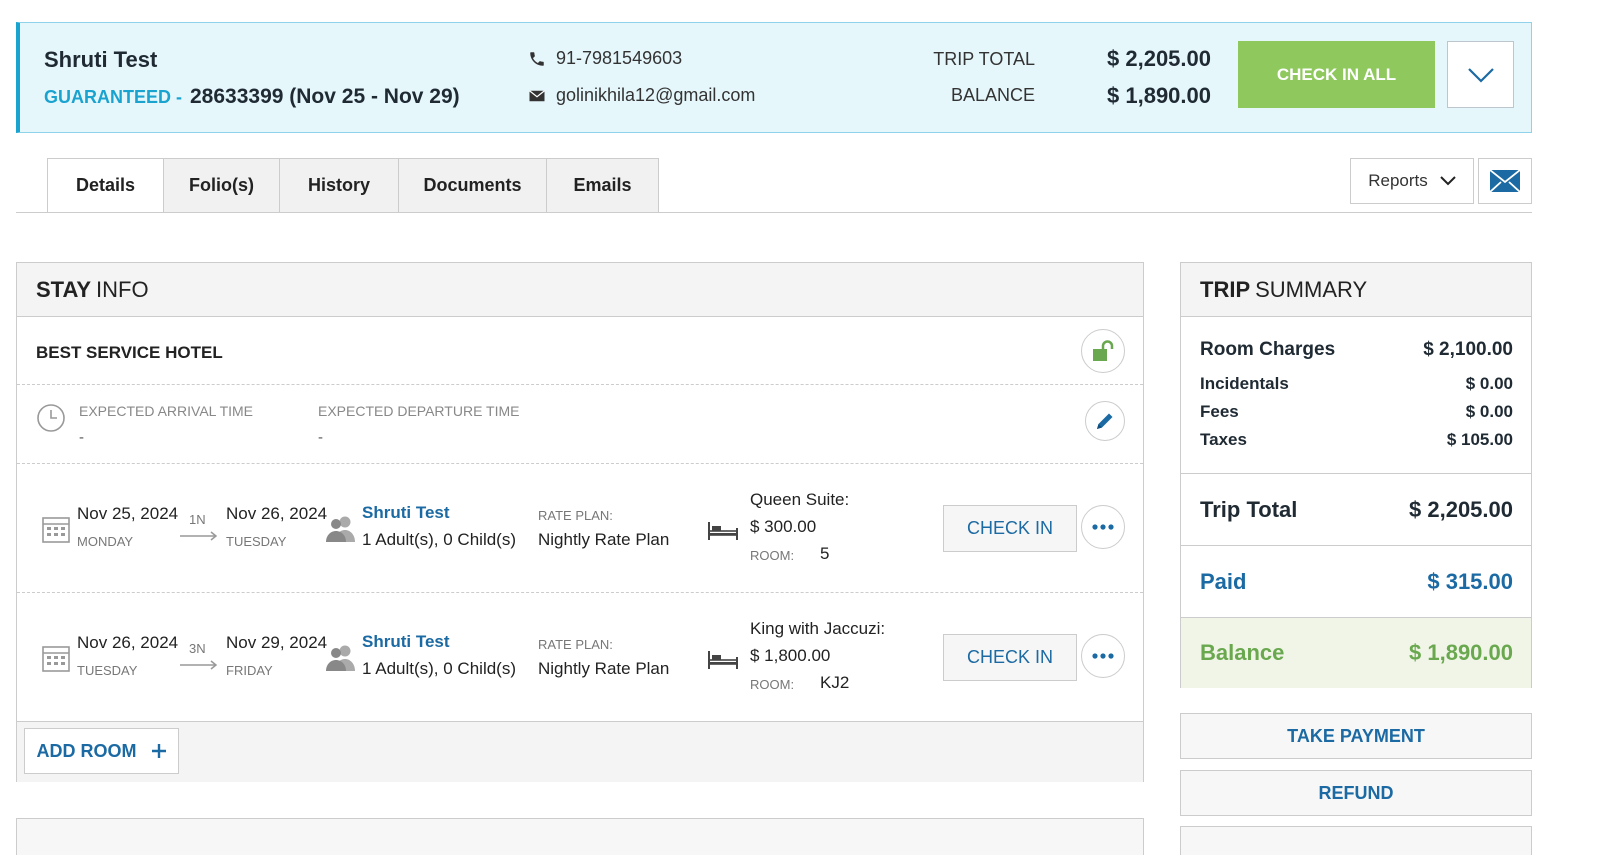 This screenshot has height=855, width=1617. Describe the element at coordinates (790, 655) in the screenshot. I see `room-rate: $ 1,800.00` at that location.